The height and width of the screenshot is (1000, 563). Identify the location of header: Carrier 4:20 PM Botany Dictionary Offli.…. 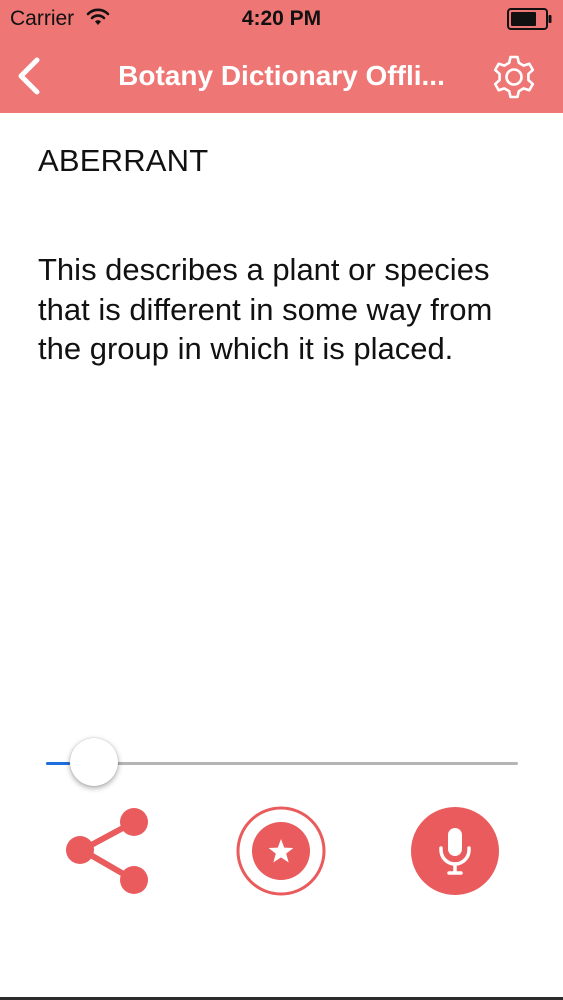
(281, 56).